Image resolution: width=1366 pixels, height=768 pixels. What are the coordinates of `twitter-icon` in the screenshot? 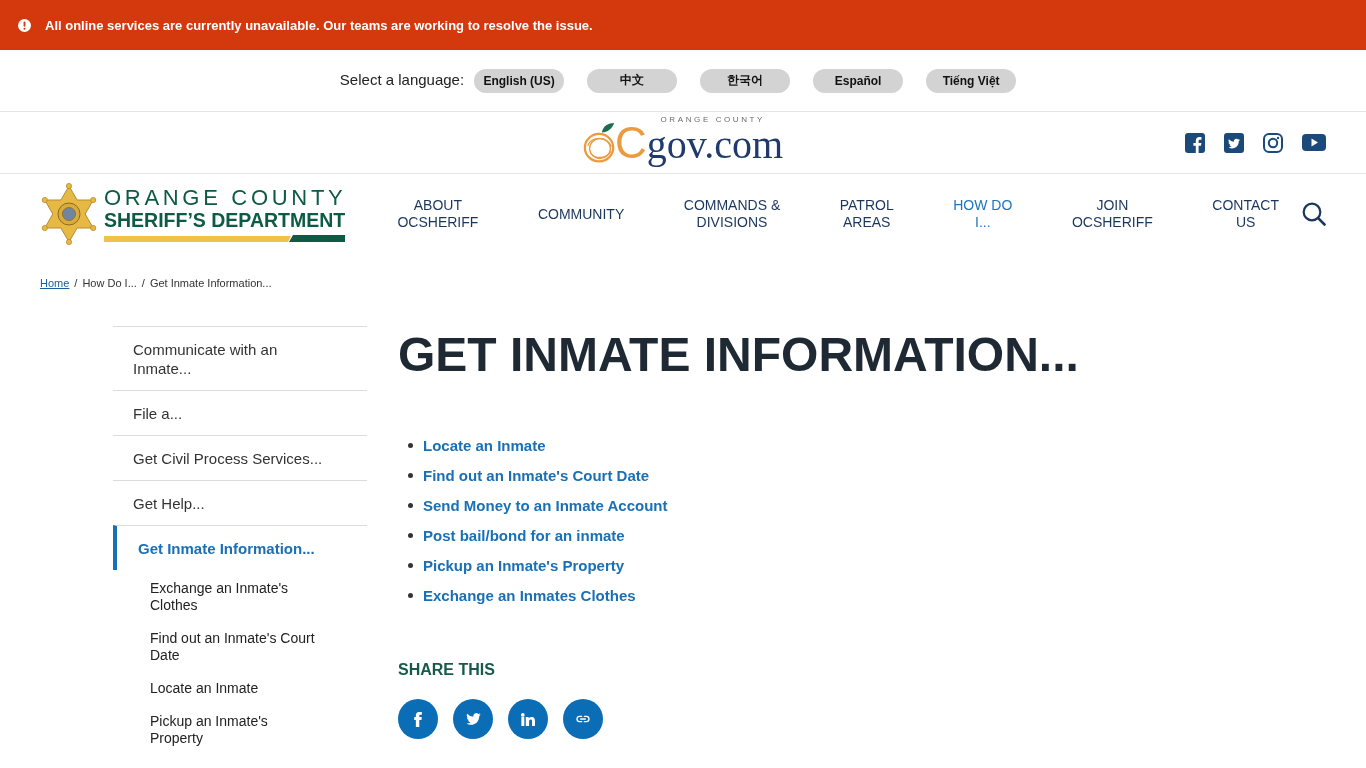 It's located at (1234, 142).